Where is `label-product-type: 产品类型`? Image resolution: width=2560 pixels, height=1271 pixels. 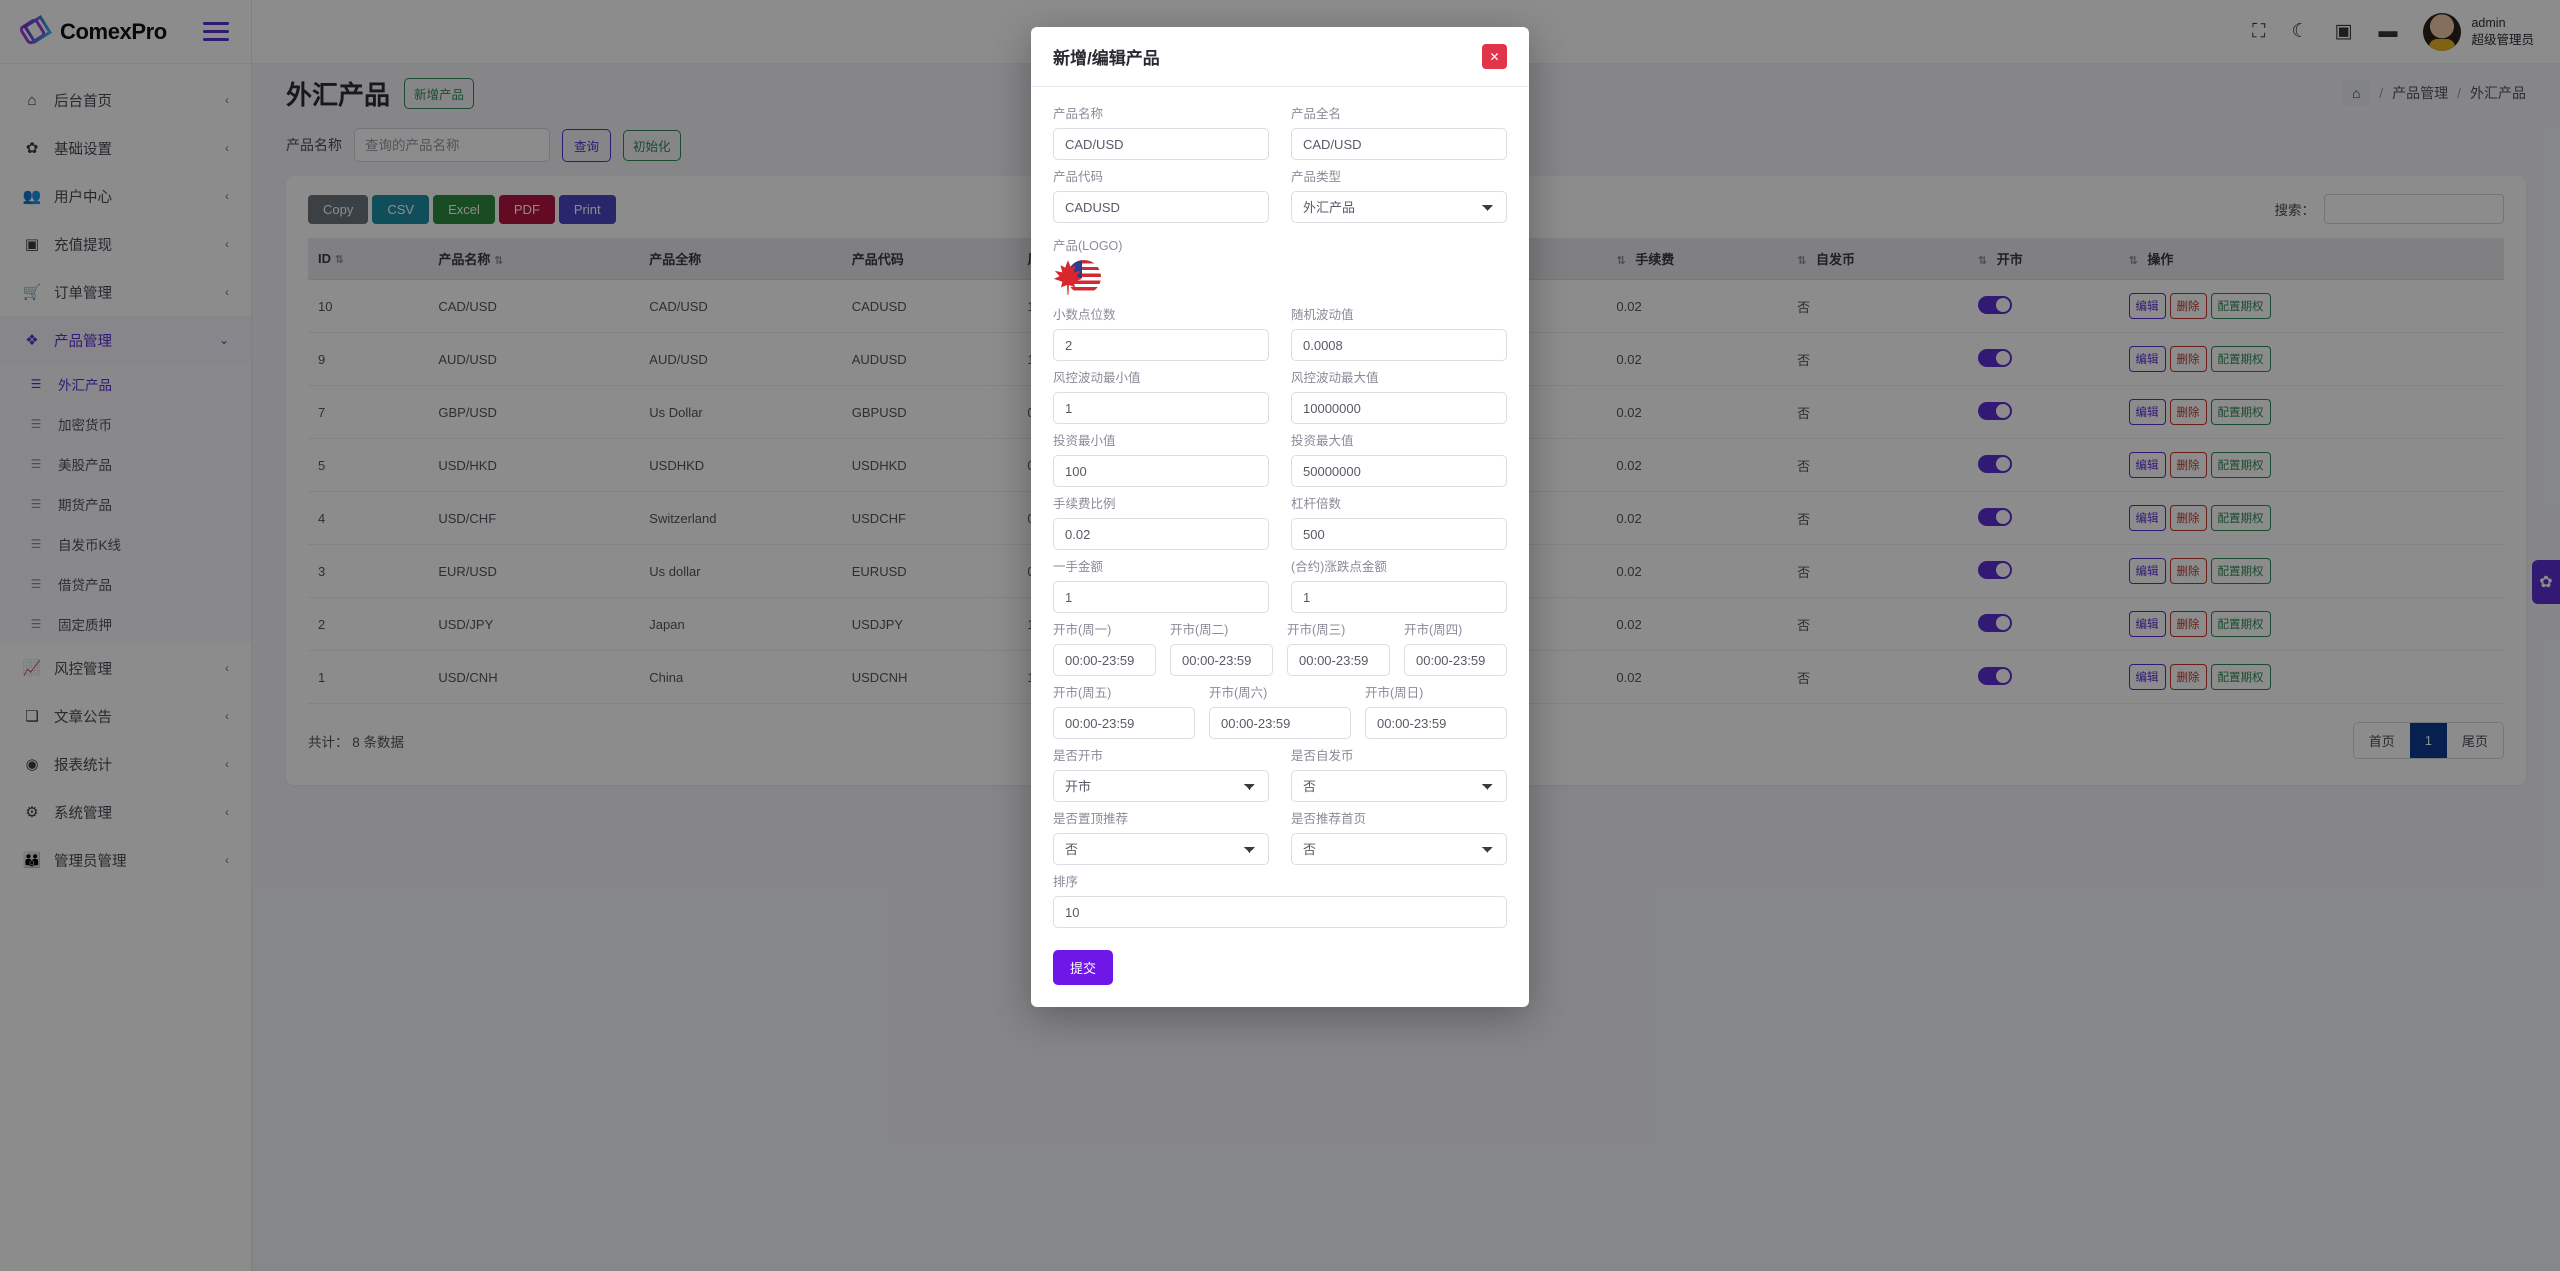
label-product-type: 产品类型 is located at coordinates (1316, 177).